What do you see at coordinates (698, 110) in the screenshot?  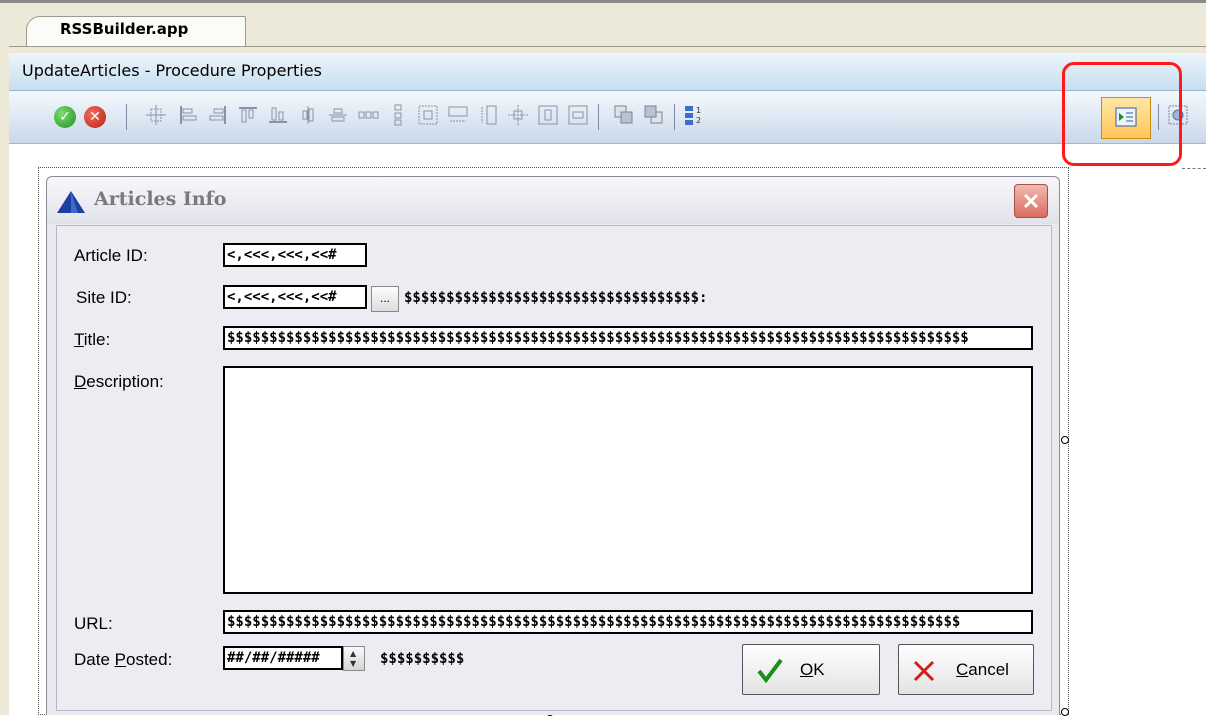 I see `svg-text: 1` at bounding box center [698, 110].